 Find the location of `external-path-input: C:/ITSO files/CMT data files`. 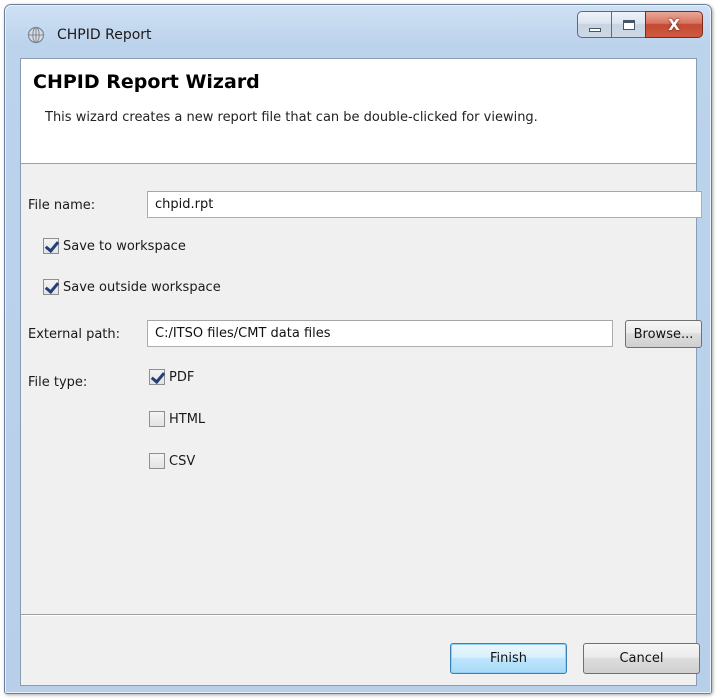

external-path-input: C:/ITSO files/CMT data files is located at coordinates (380, 333).